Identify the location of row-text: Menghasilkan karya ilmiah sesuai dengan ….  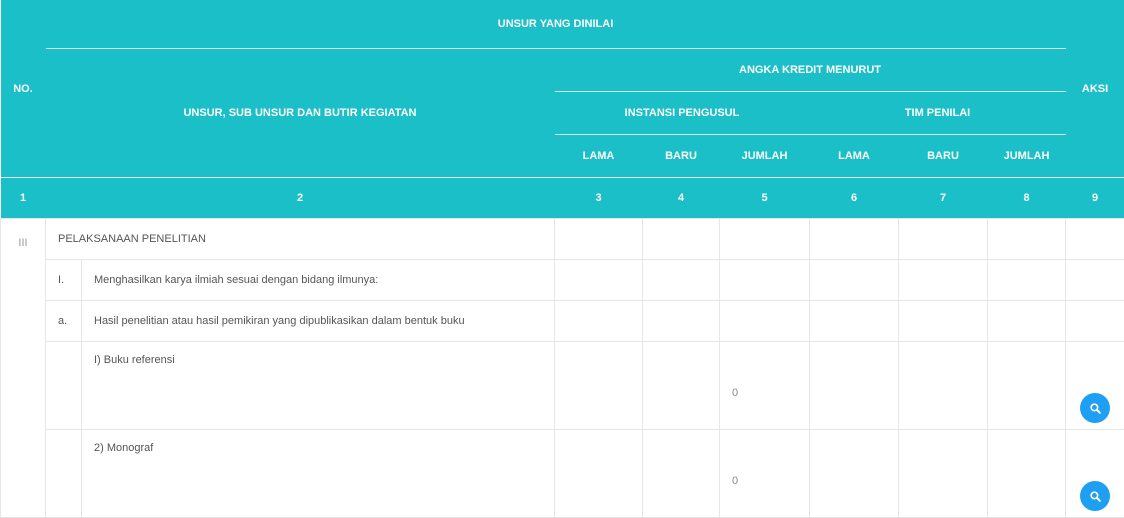
(318, 280).